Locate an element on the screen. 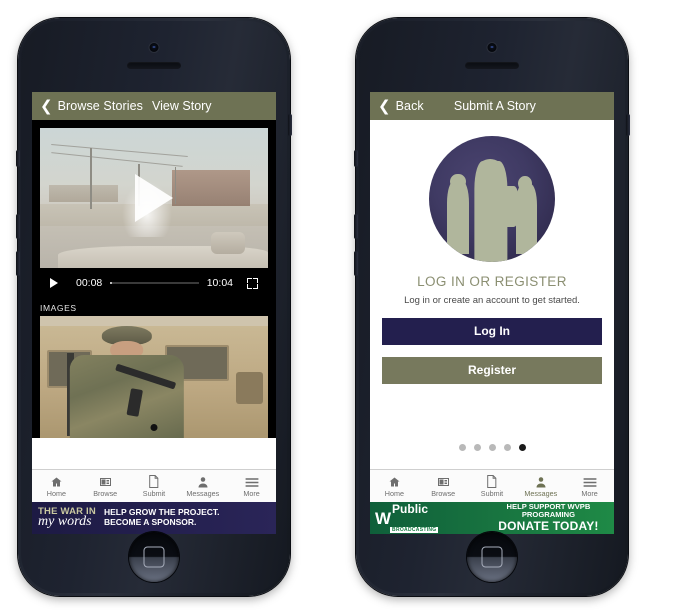  pager-dot-active is located at coordinates (522, 447).